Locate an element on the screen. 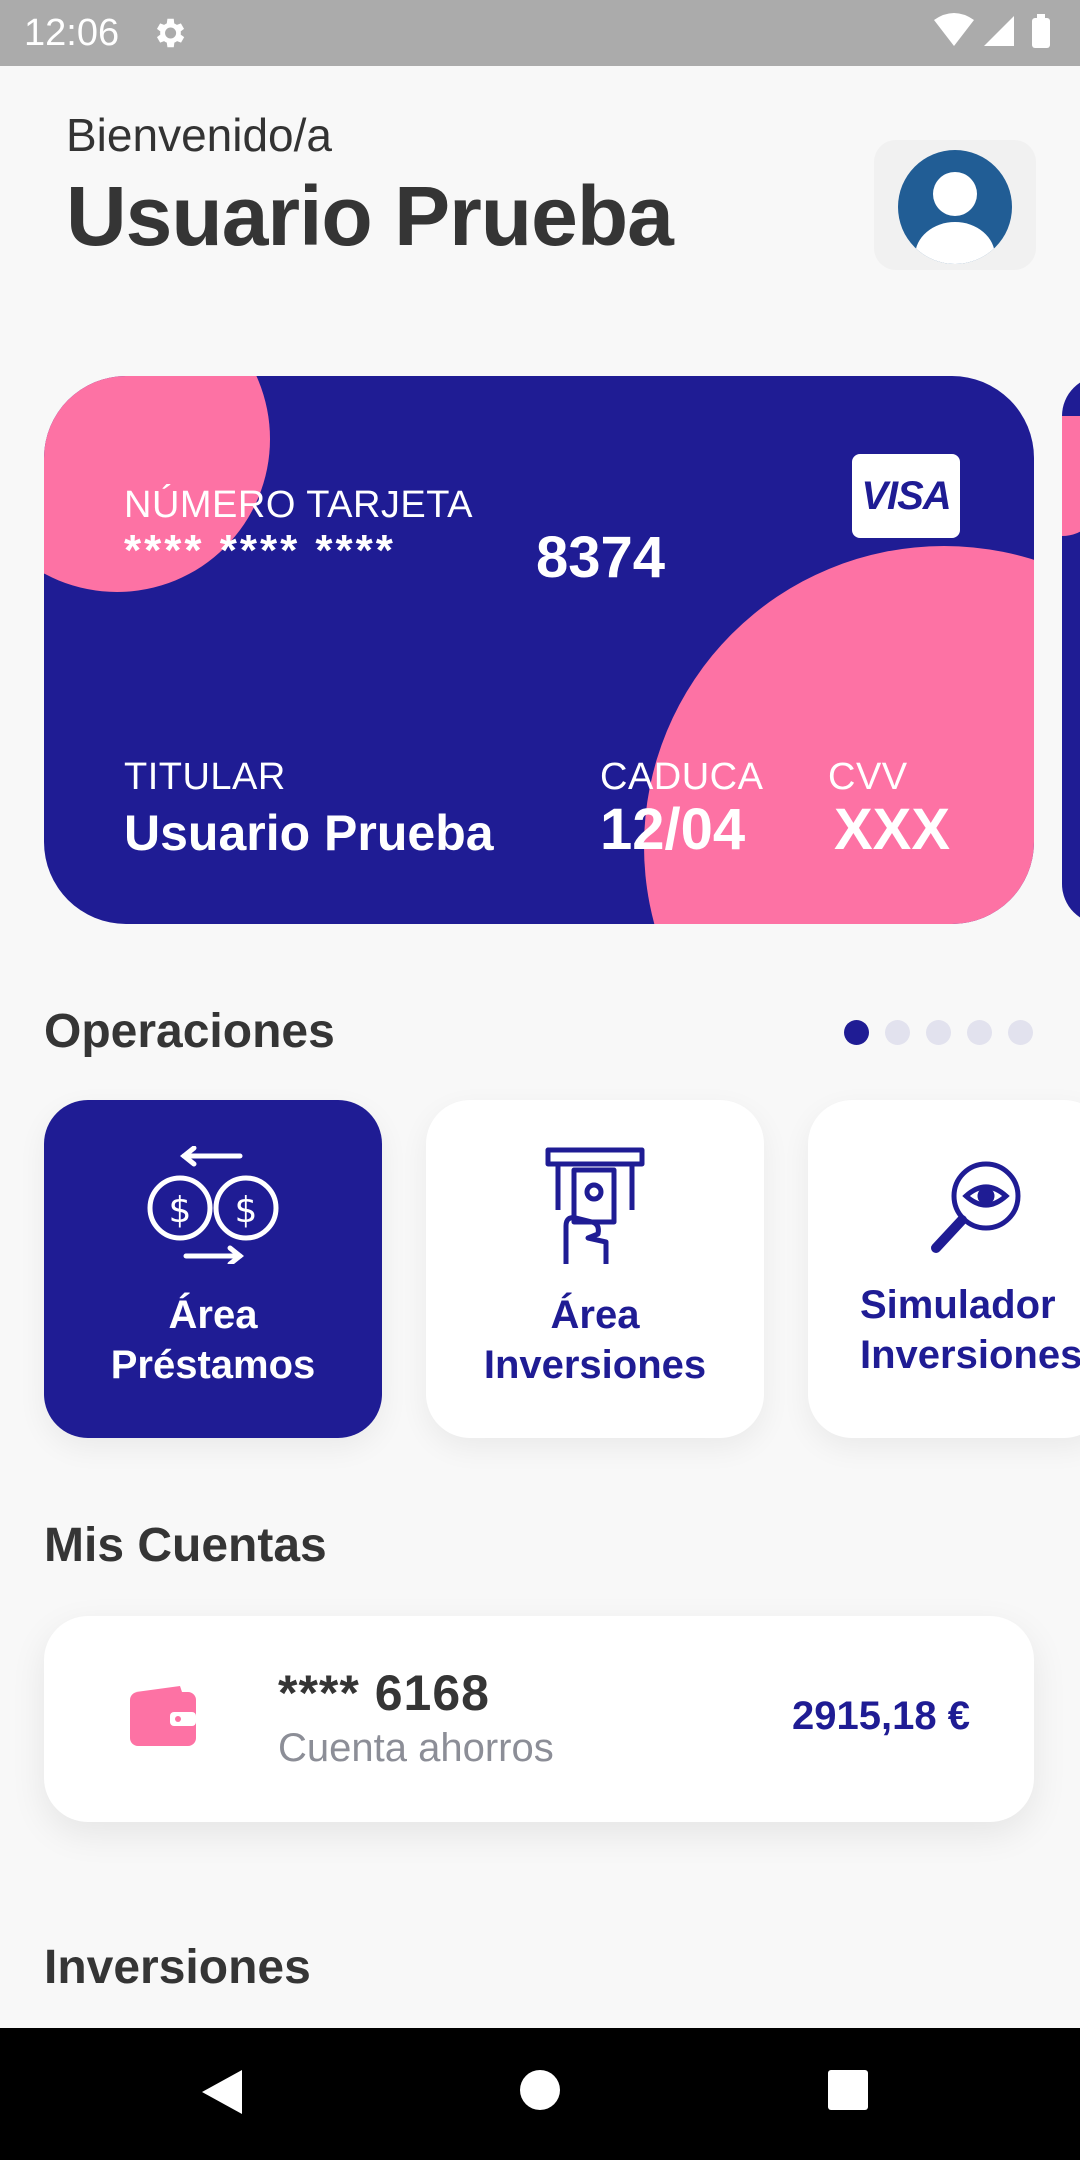  account-balance: 2915,18 € is located at coordinates (881, 1716).